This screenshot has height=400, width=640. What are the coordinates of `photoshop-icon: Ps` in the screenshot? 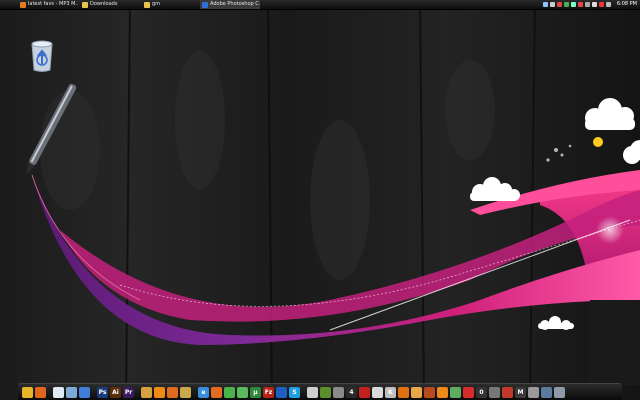 It's located at (102, 392).